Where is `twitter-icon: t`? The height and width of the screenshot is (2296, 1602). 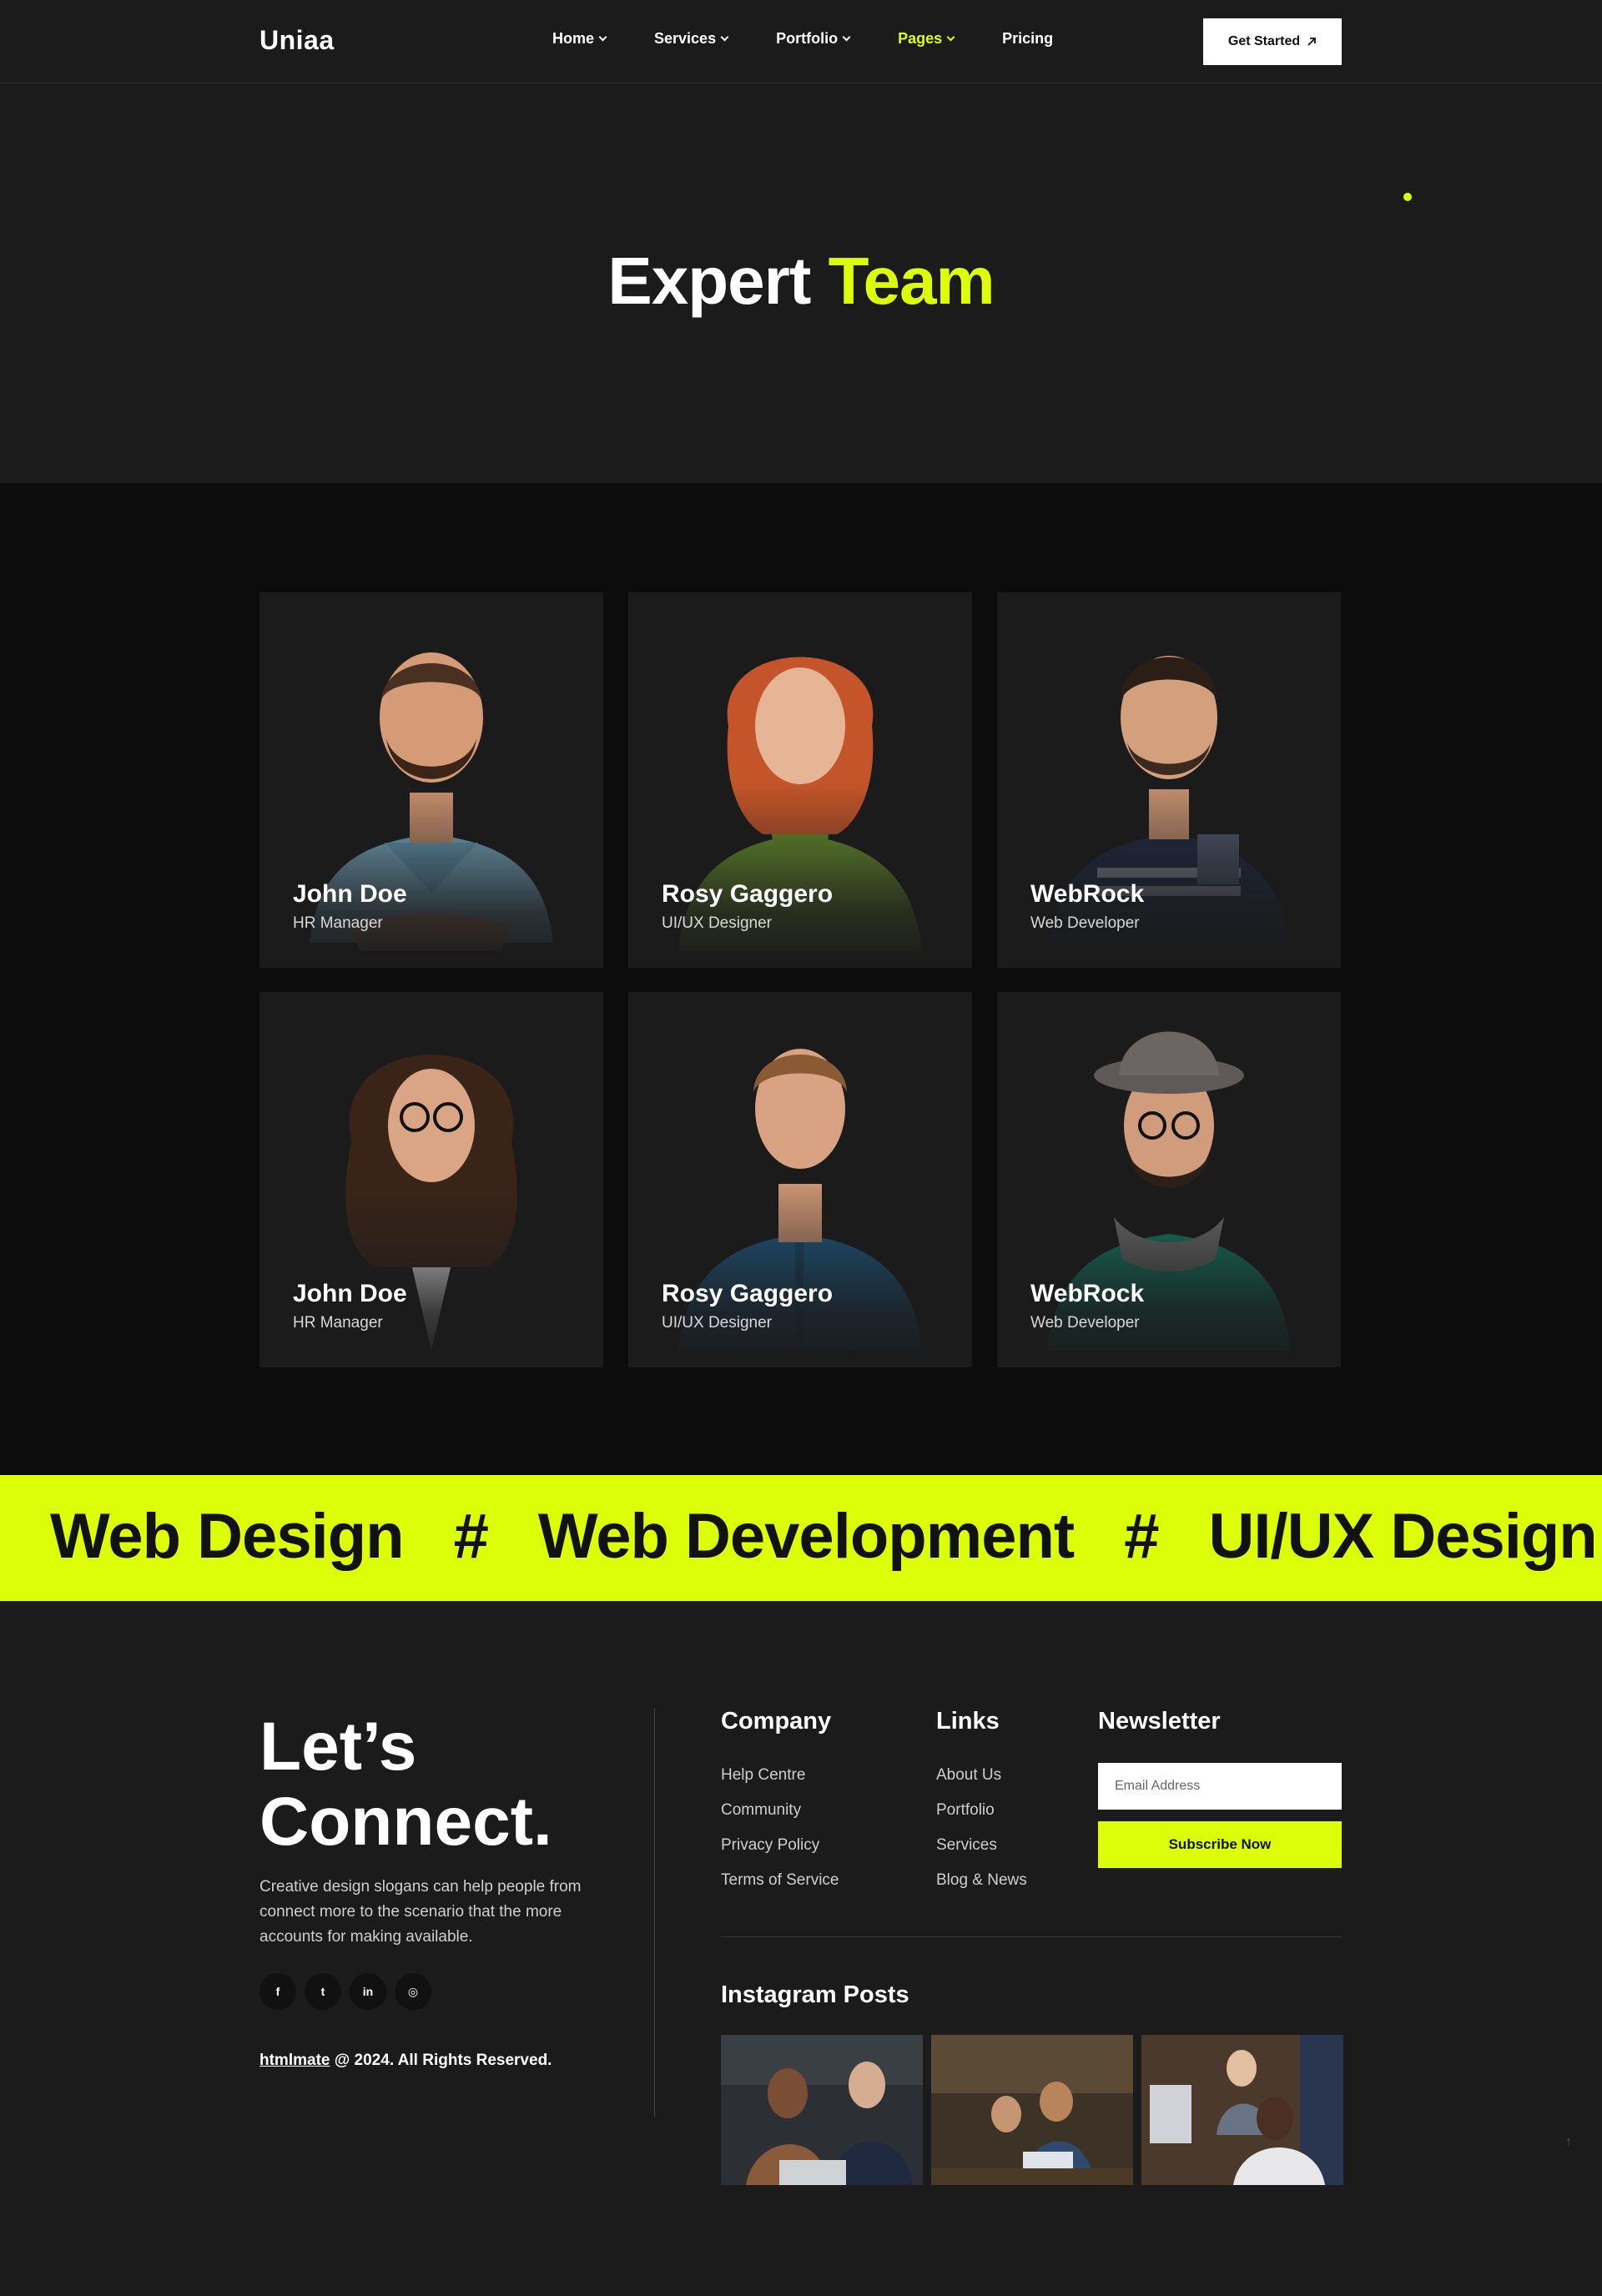 twitter-icon: t is located at coordinates (323, 1991).